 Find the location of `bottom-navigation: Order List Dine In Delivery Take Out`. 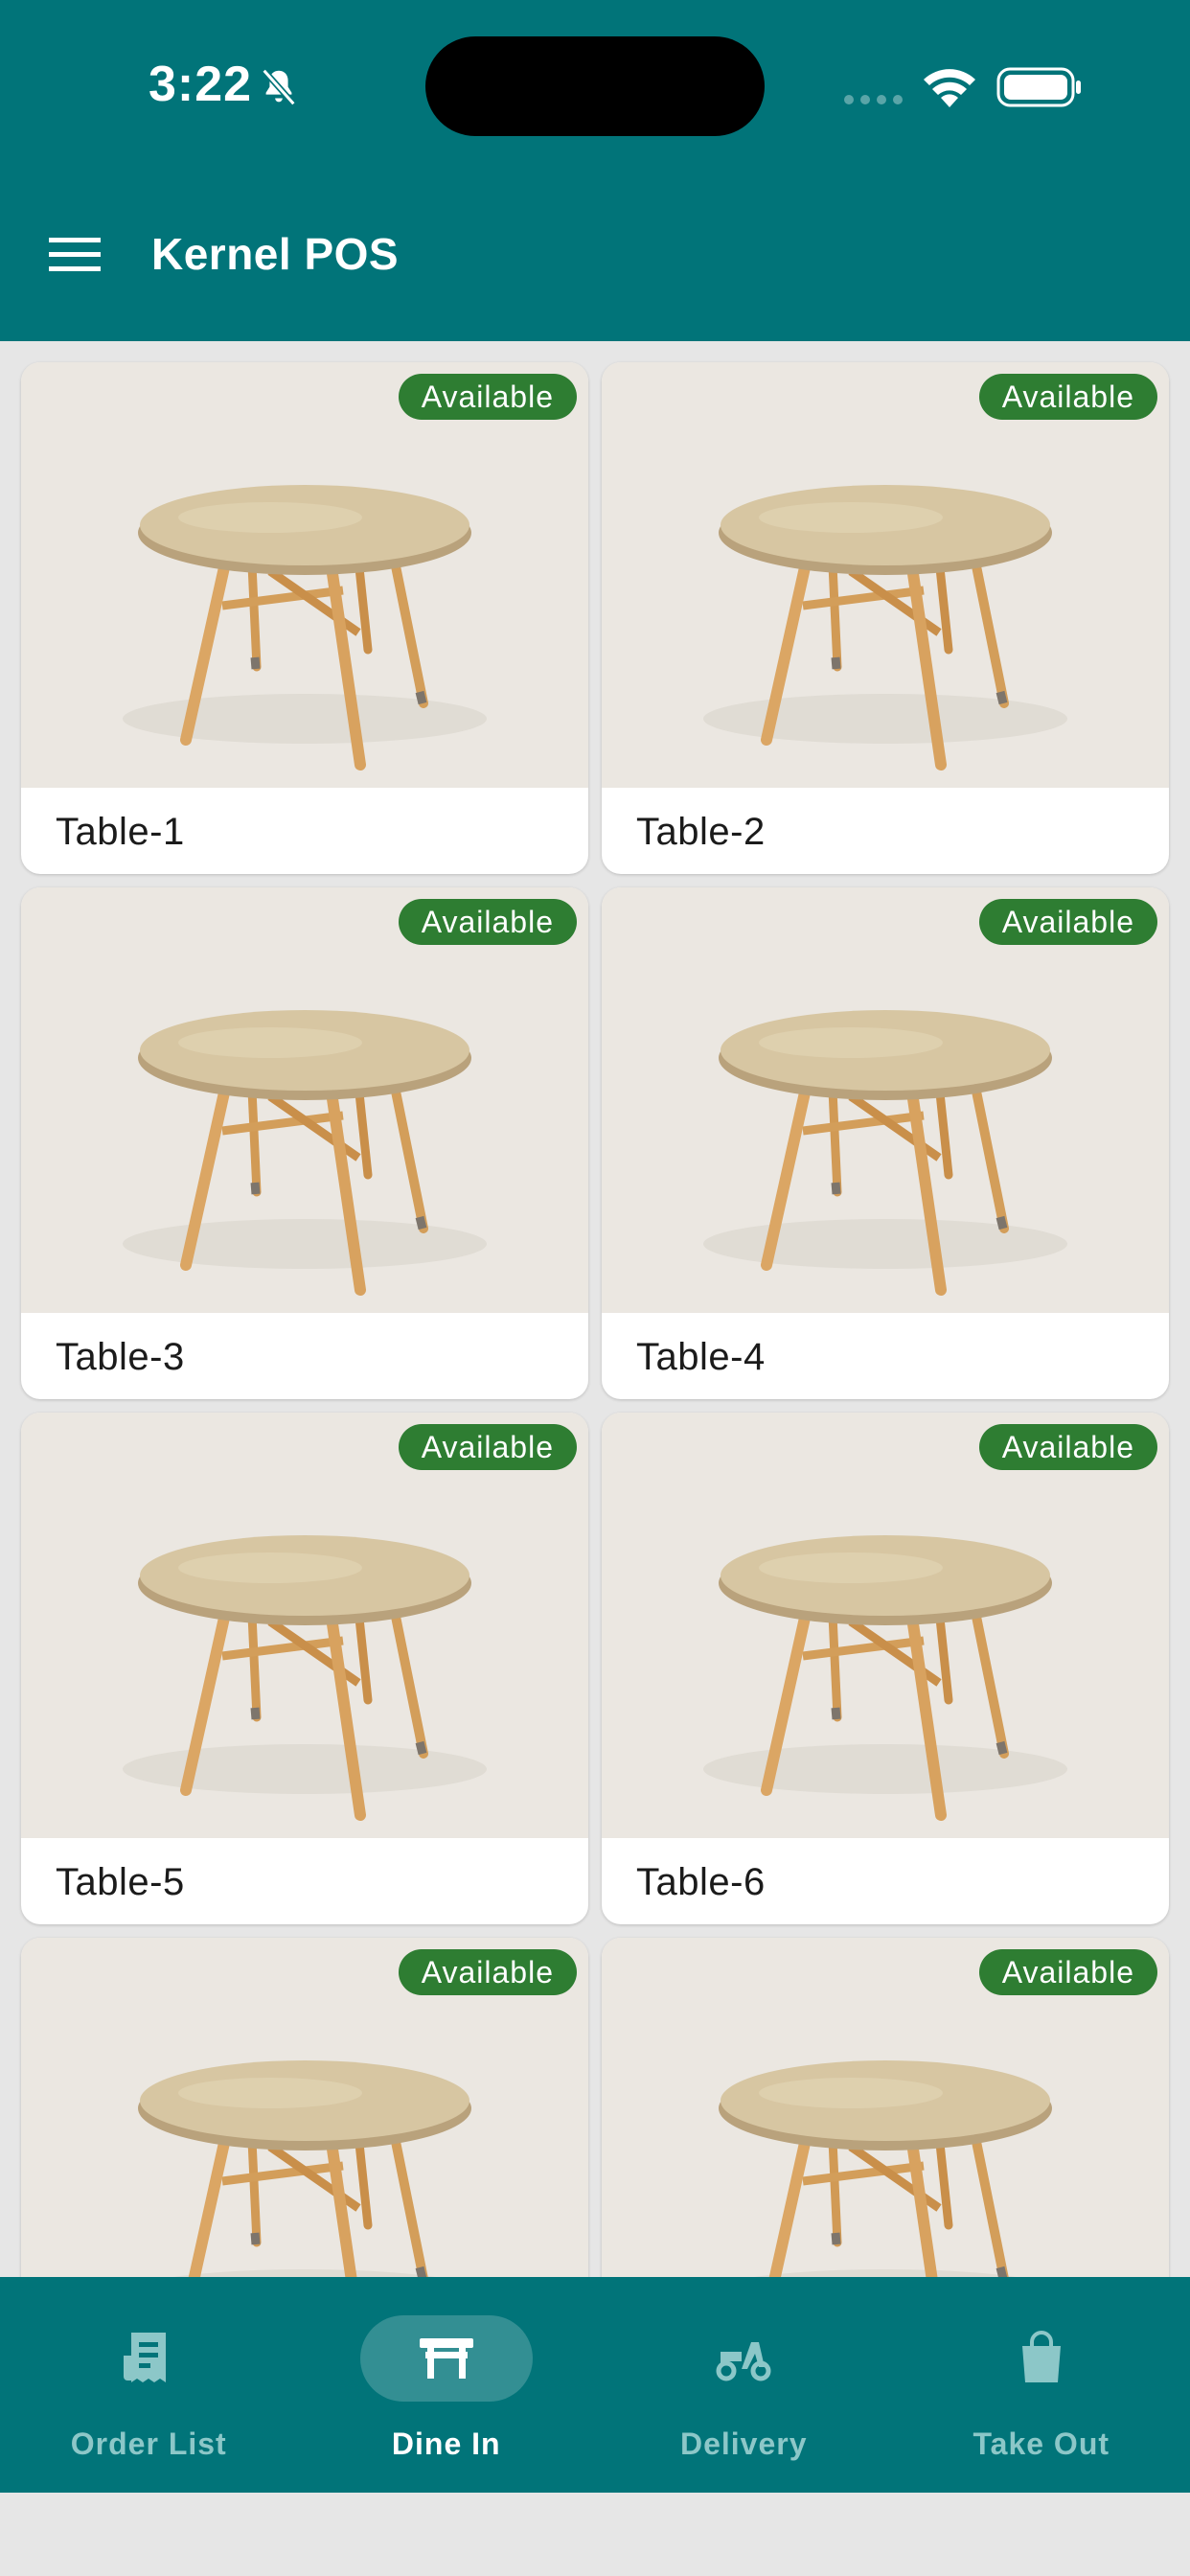

bottom-navigation: Order List Dine In Delivery Take Out is located at coordinates (595, 2385).